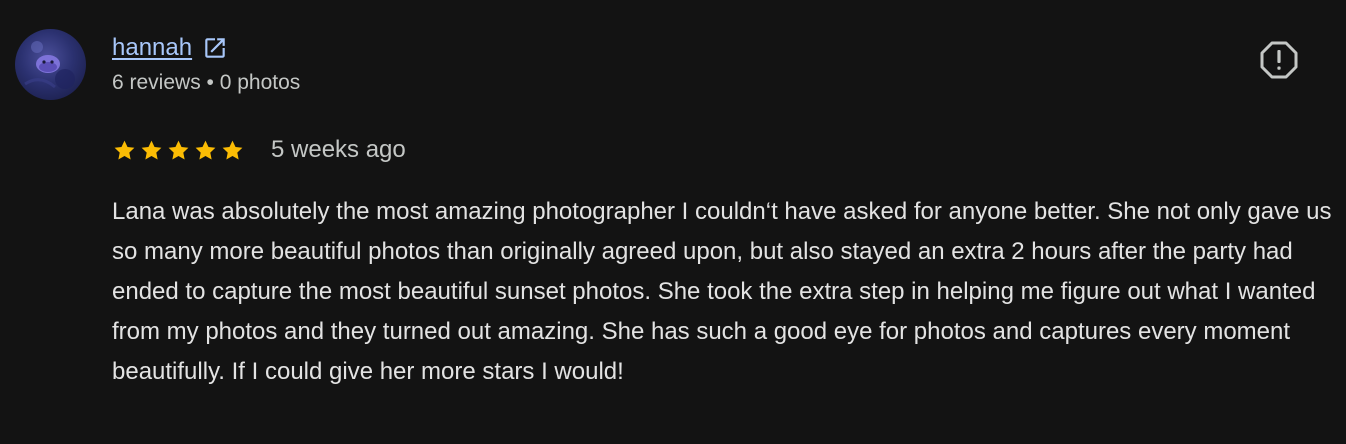 Image resolution: width=1346 pixels, height=444 pixels. I want to click on star-rating, so click(178, 150).